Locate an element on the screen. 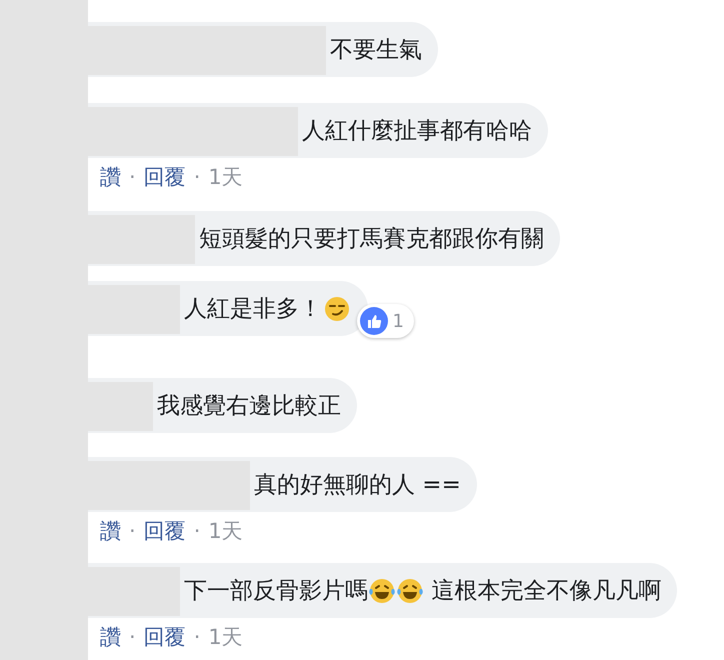  comment-text: 人紅是非多！ is located at coordinates (253, 309).